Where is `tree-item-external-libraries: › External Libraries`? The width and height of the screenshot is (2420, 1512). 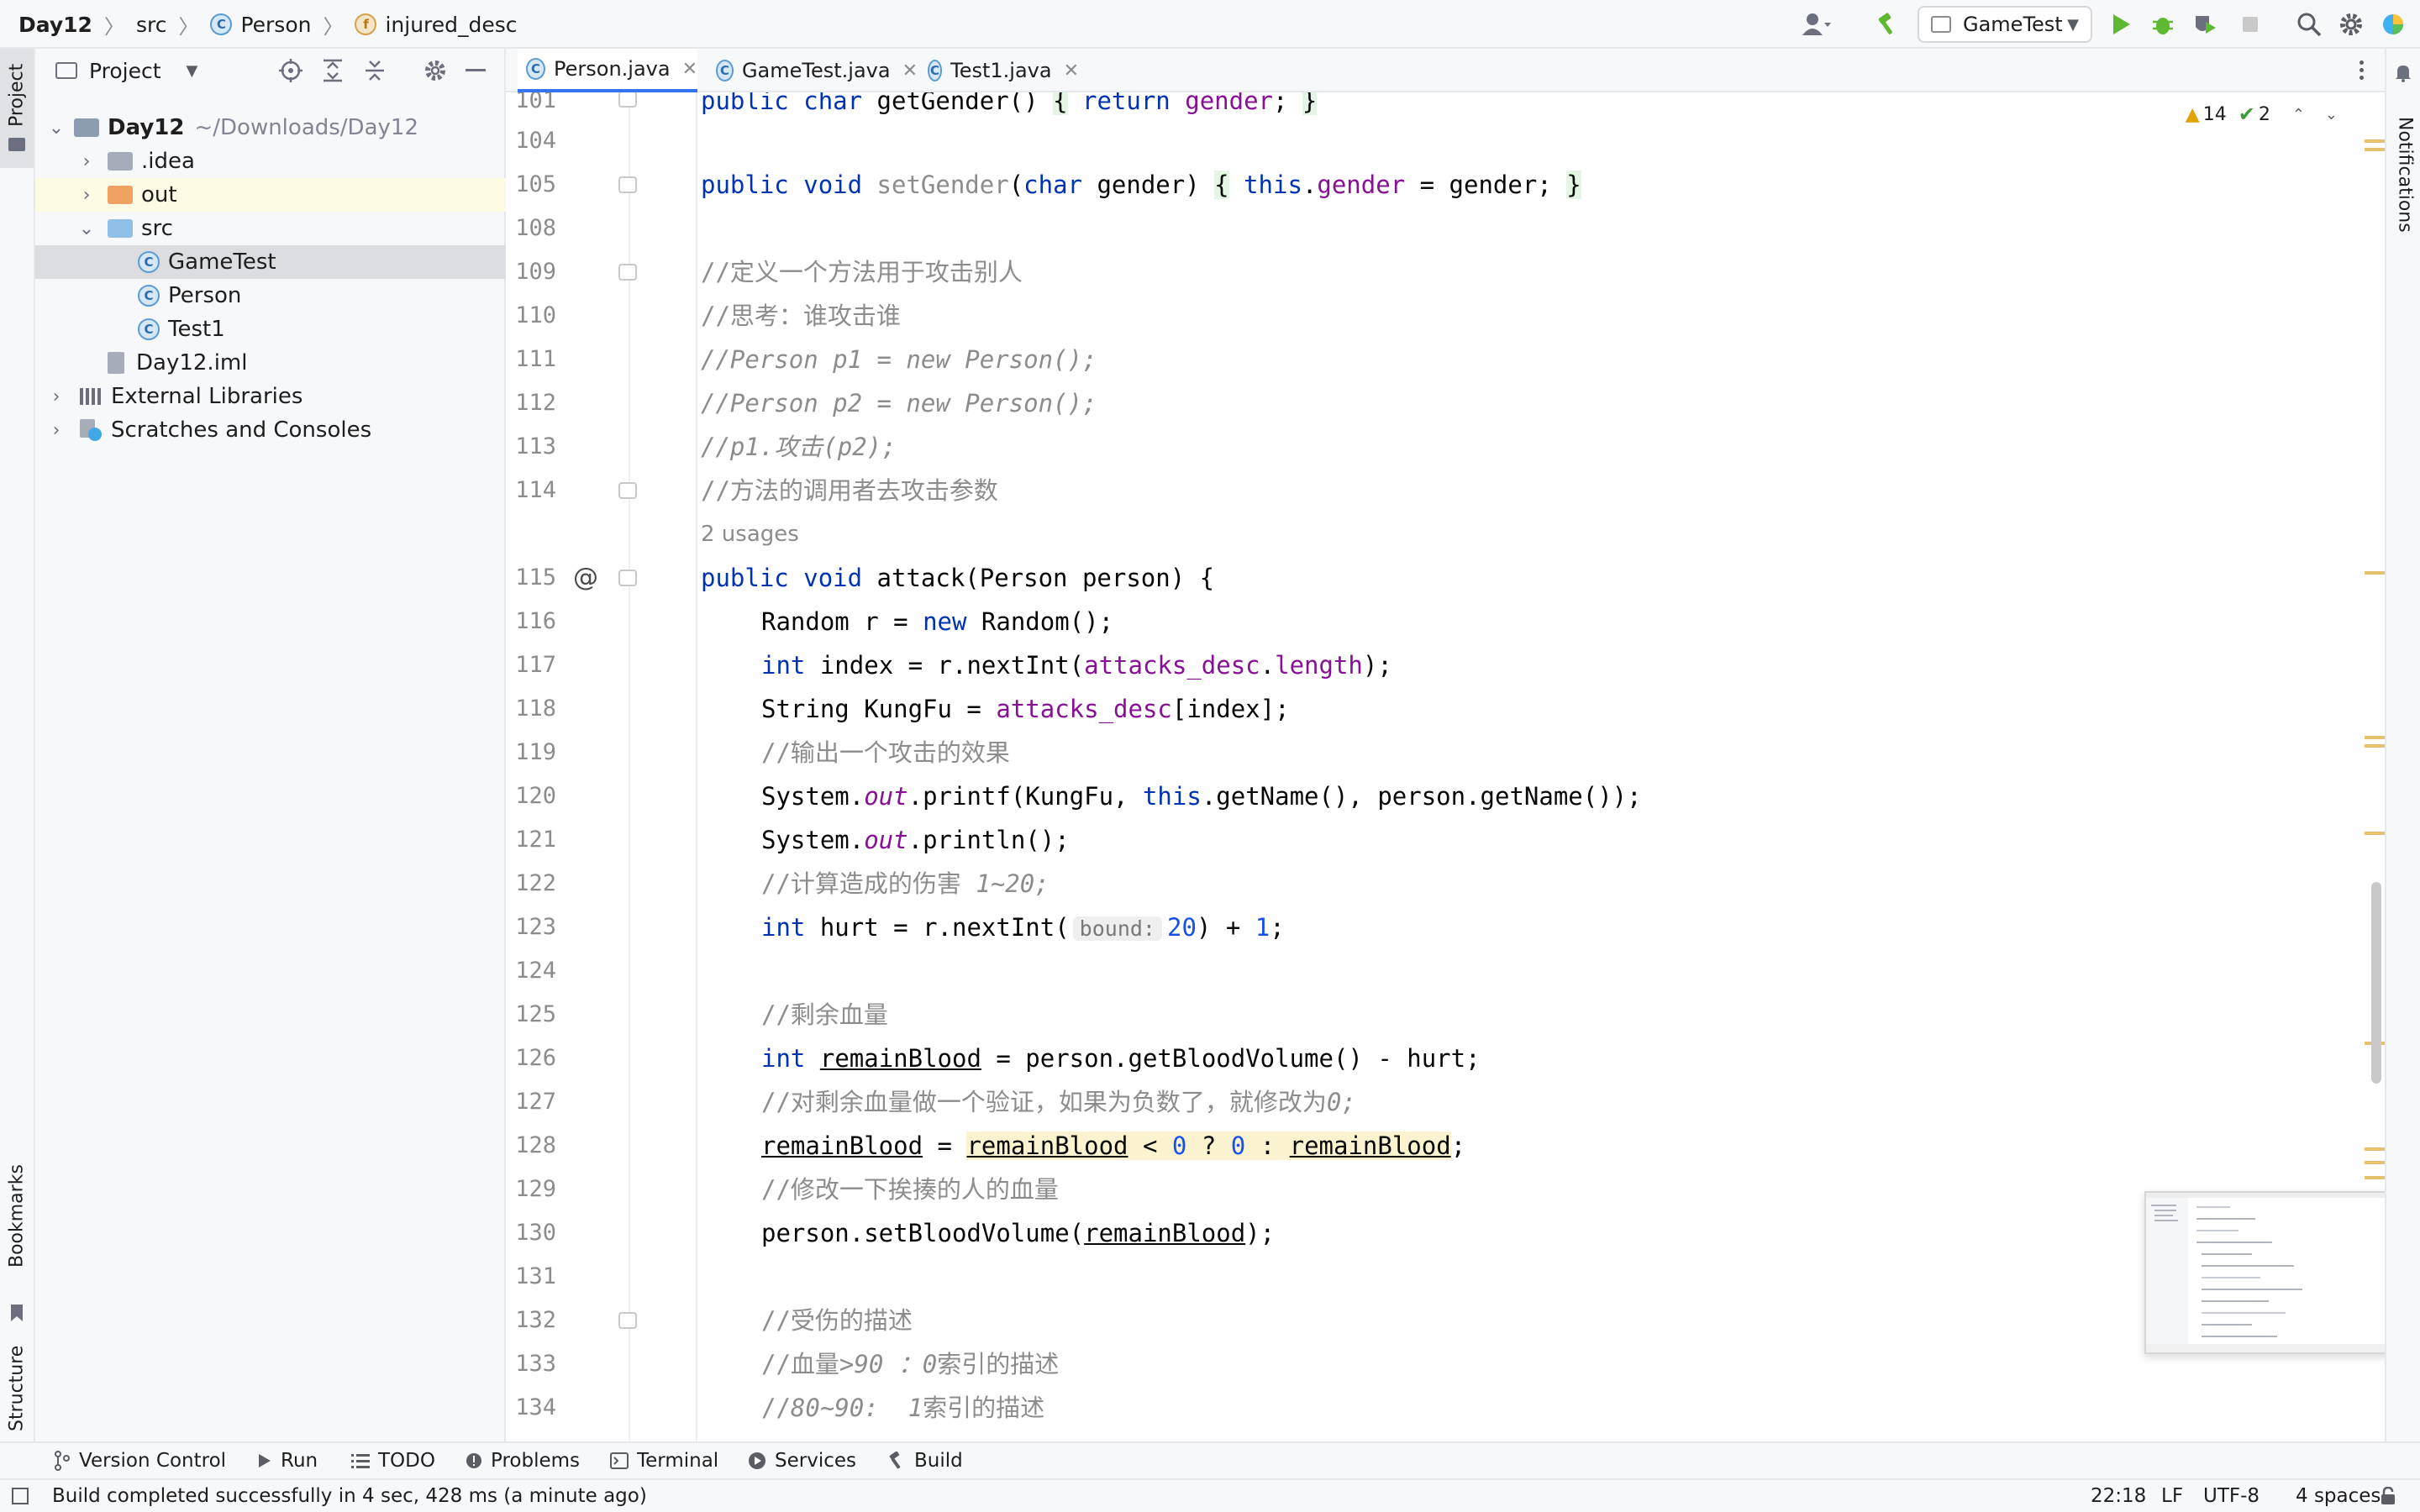 tree-item-external-libraries: › External Libraries is located at coordinates (274, 396).